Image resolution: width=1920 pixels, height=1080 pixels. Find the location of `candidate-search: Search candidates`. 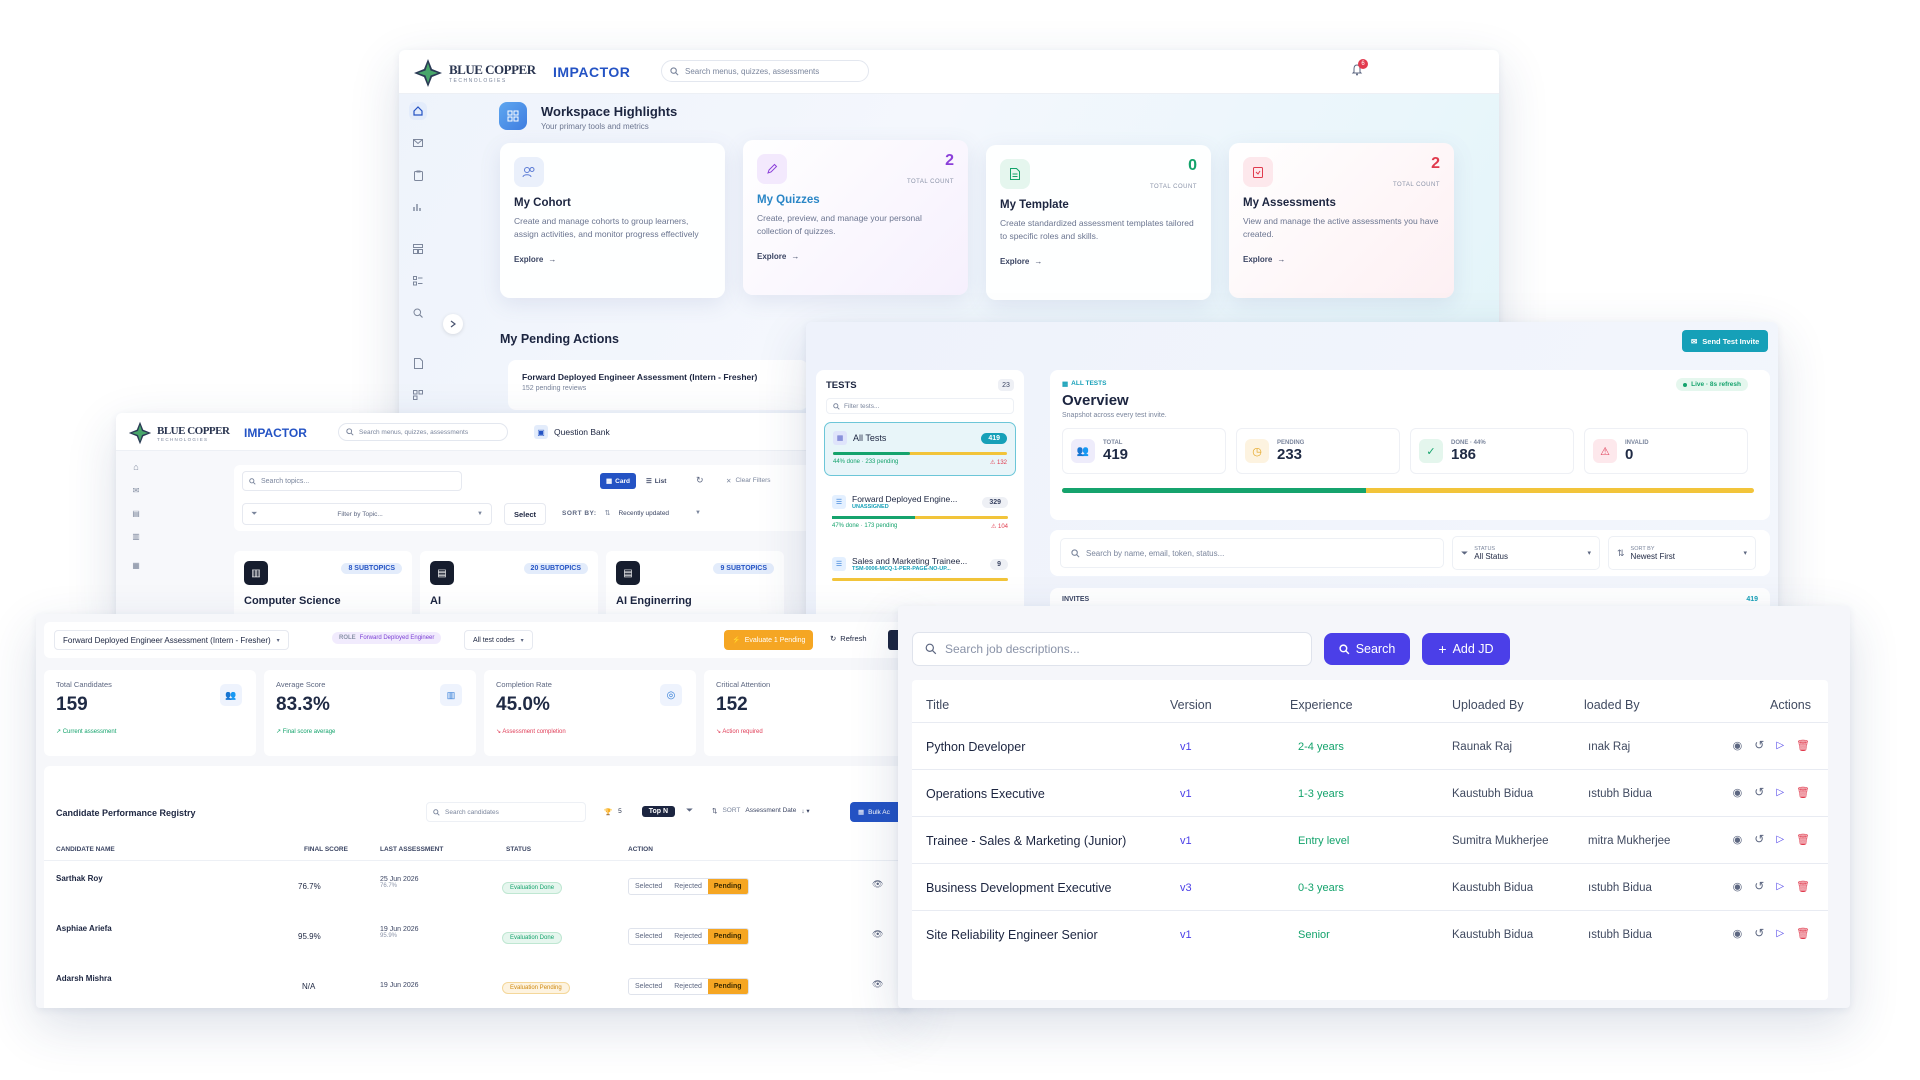

candidate-search: Search candidates is located at coordinates (506, 812).